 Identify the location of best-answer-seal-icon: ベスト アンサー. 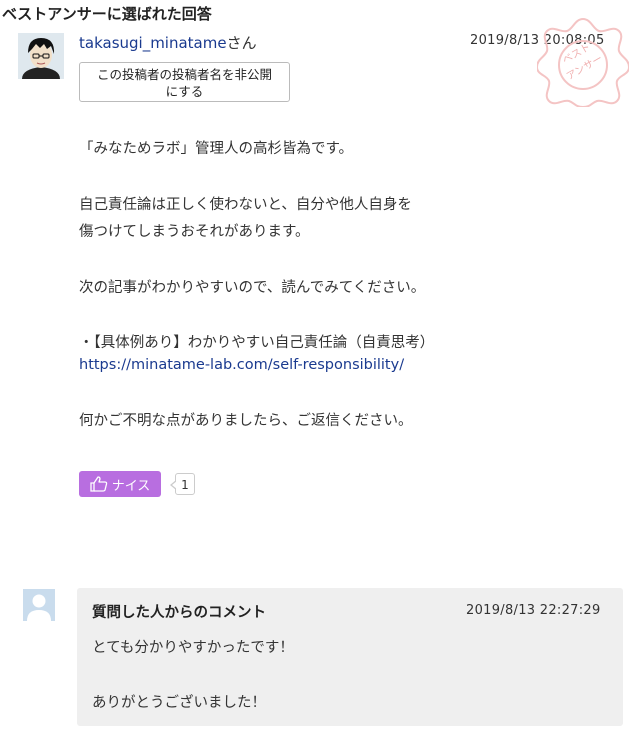
(583, 62).